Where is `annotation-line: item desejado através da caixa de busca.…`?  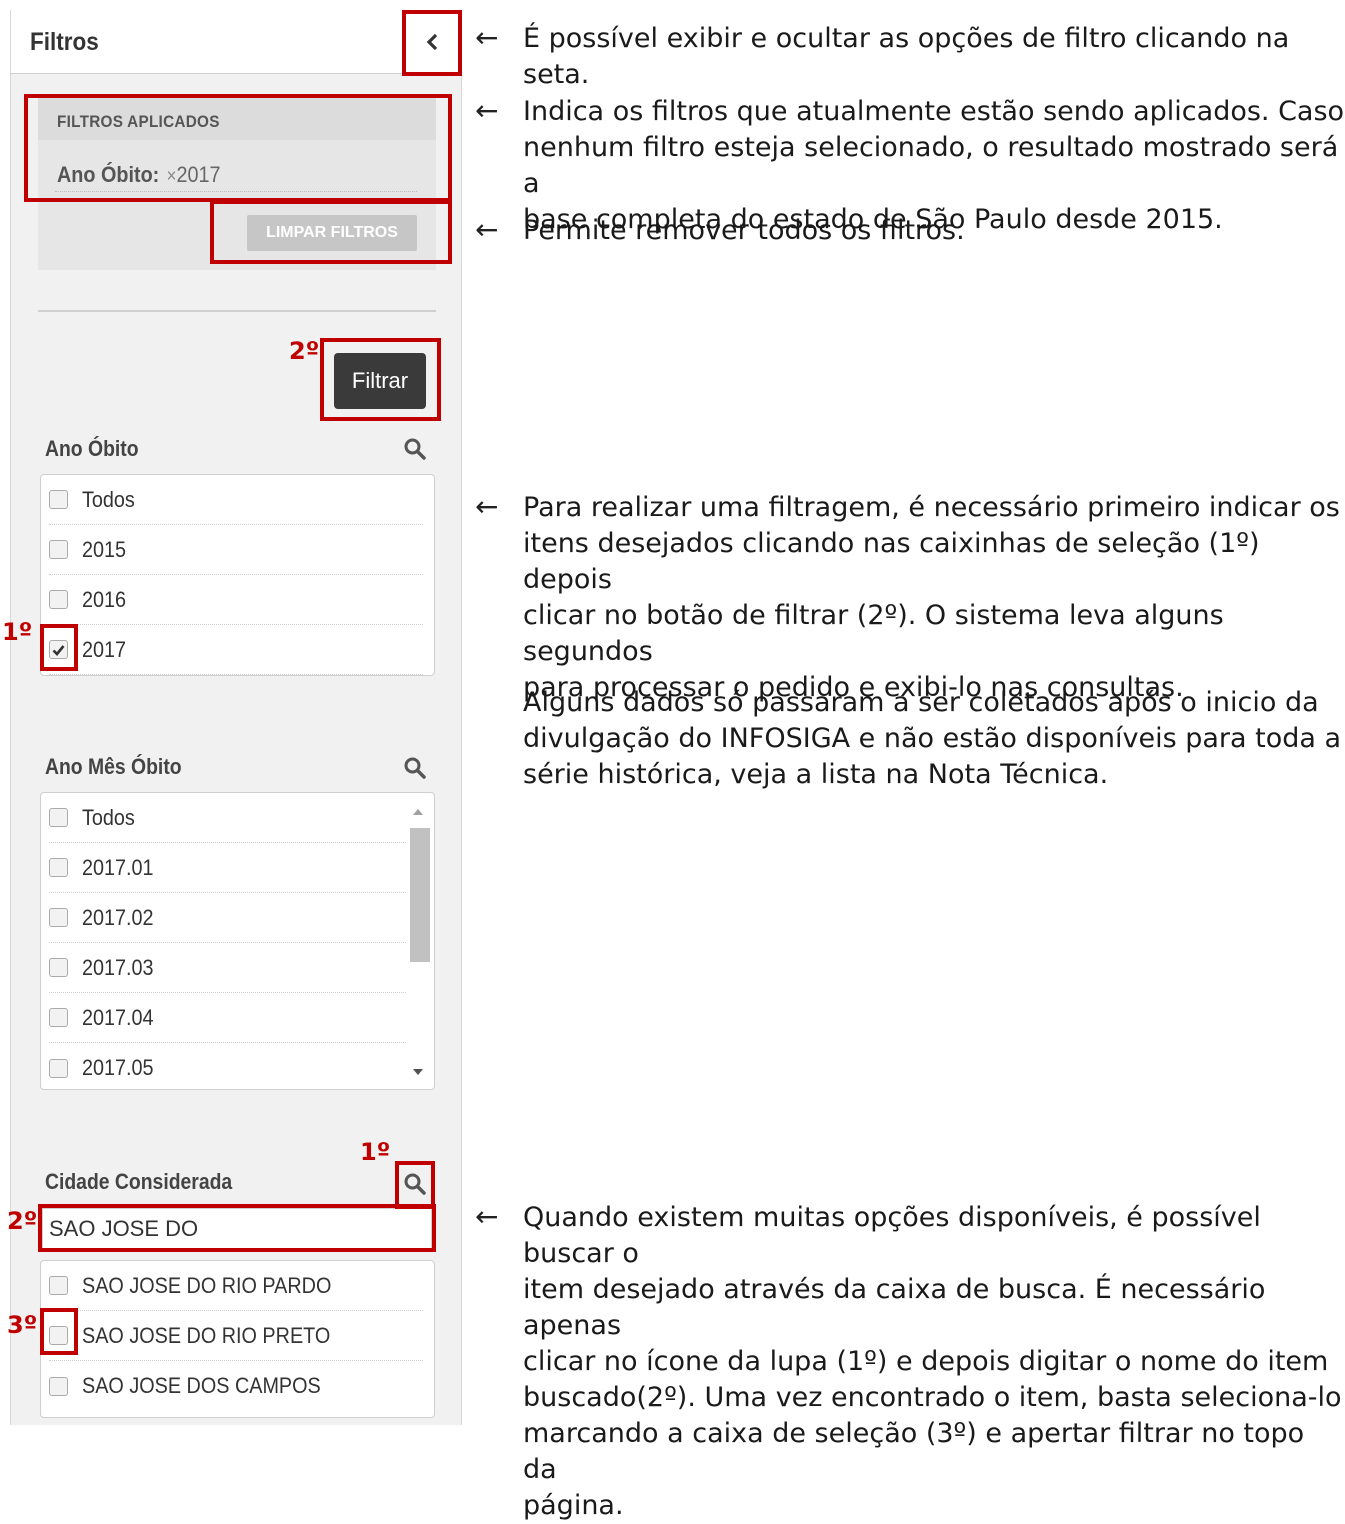 annotation-line: item desejado através da caixa de busca.… is located at coordinates (894, 1307).